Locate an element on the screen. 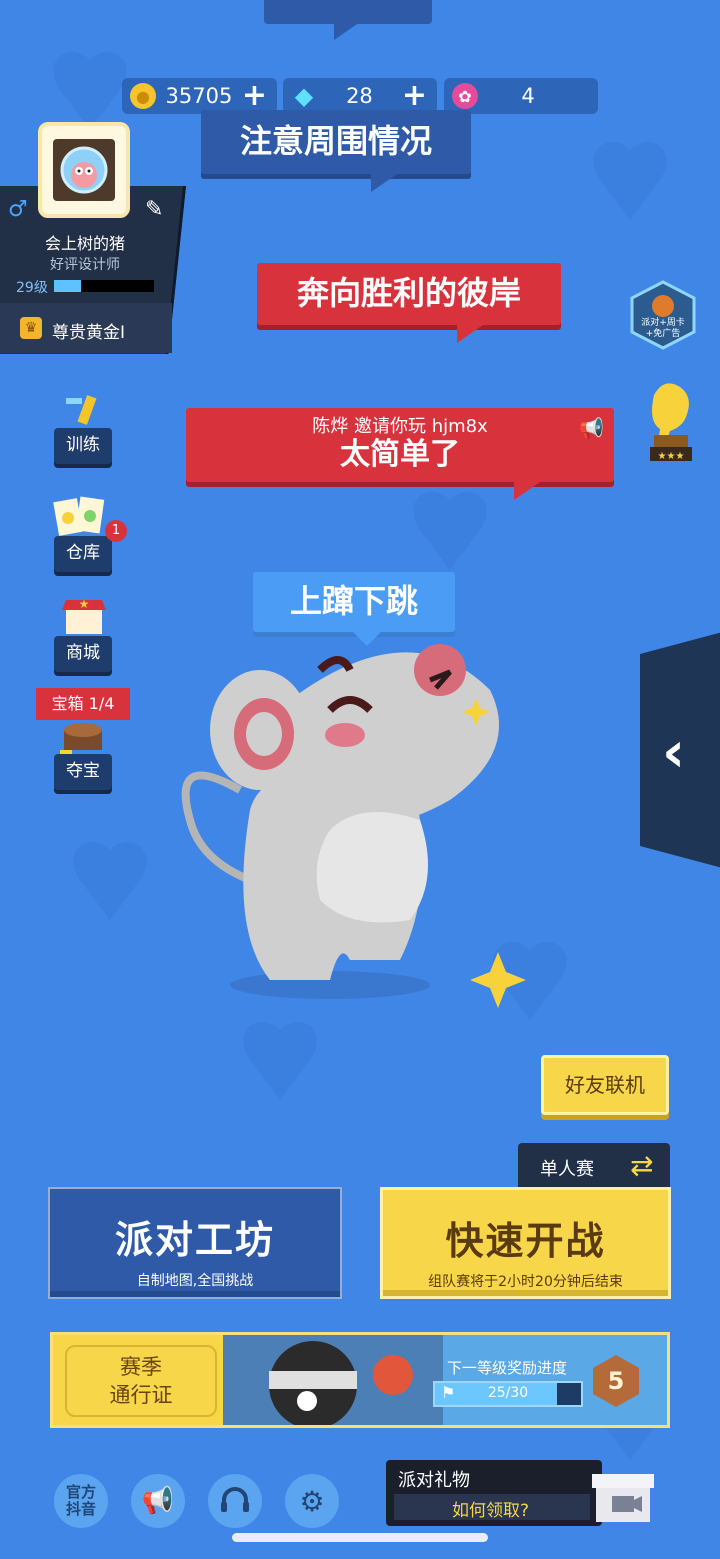  training-icon is located at coordinates (84, 410).